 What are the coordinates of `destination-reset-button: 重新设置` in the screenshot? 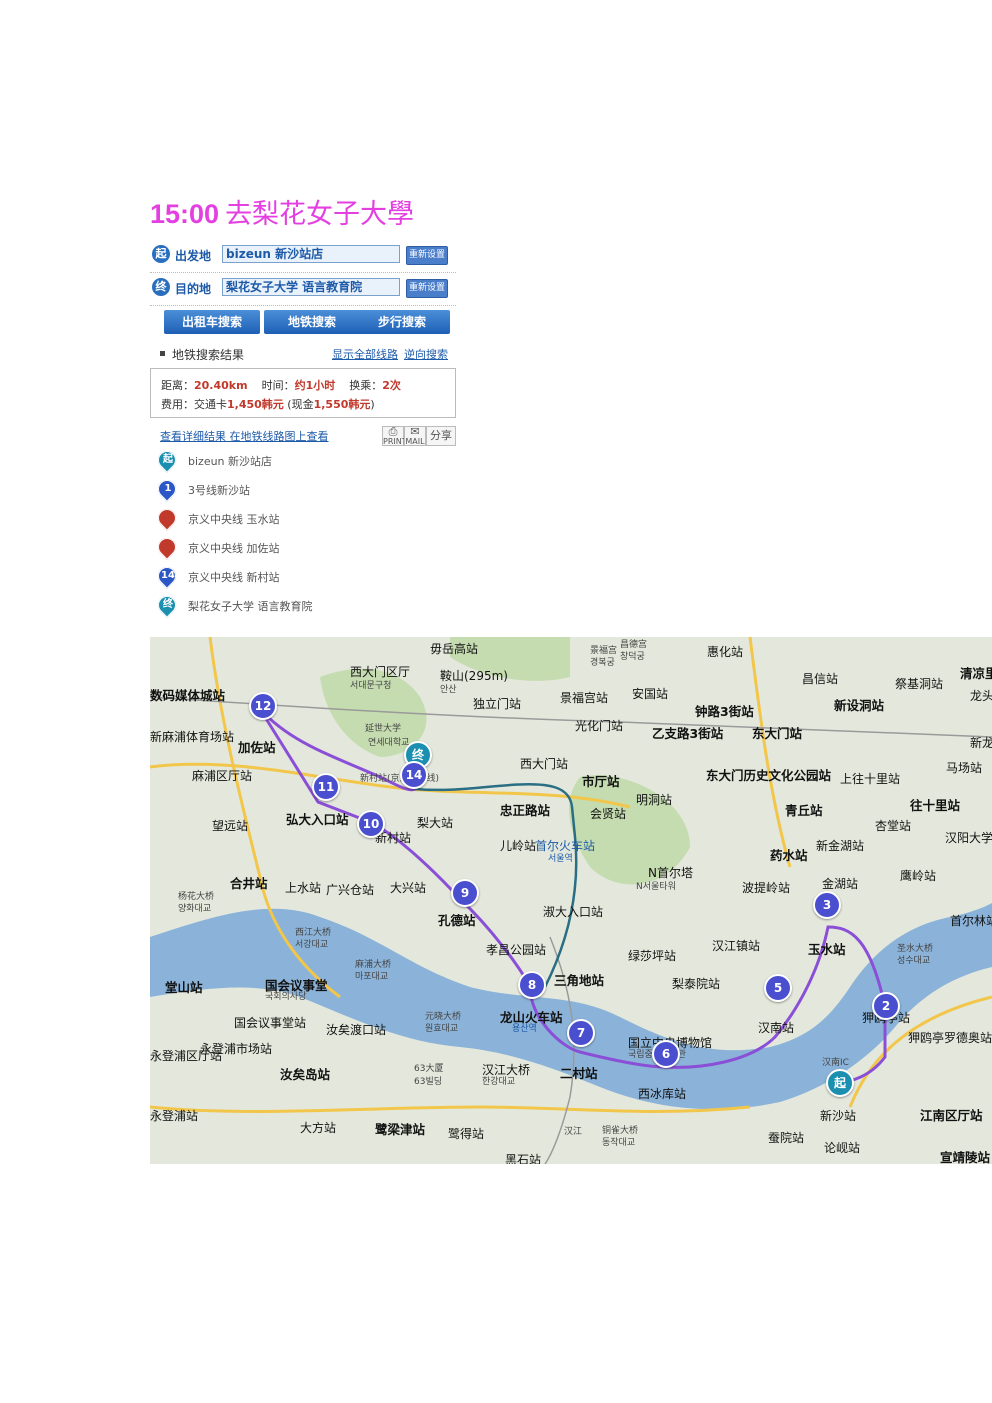 It's located at (427, 288).